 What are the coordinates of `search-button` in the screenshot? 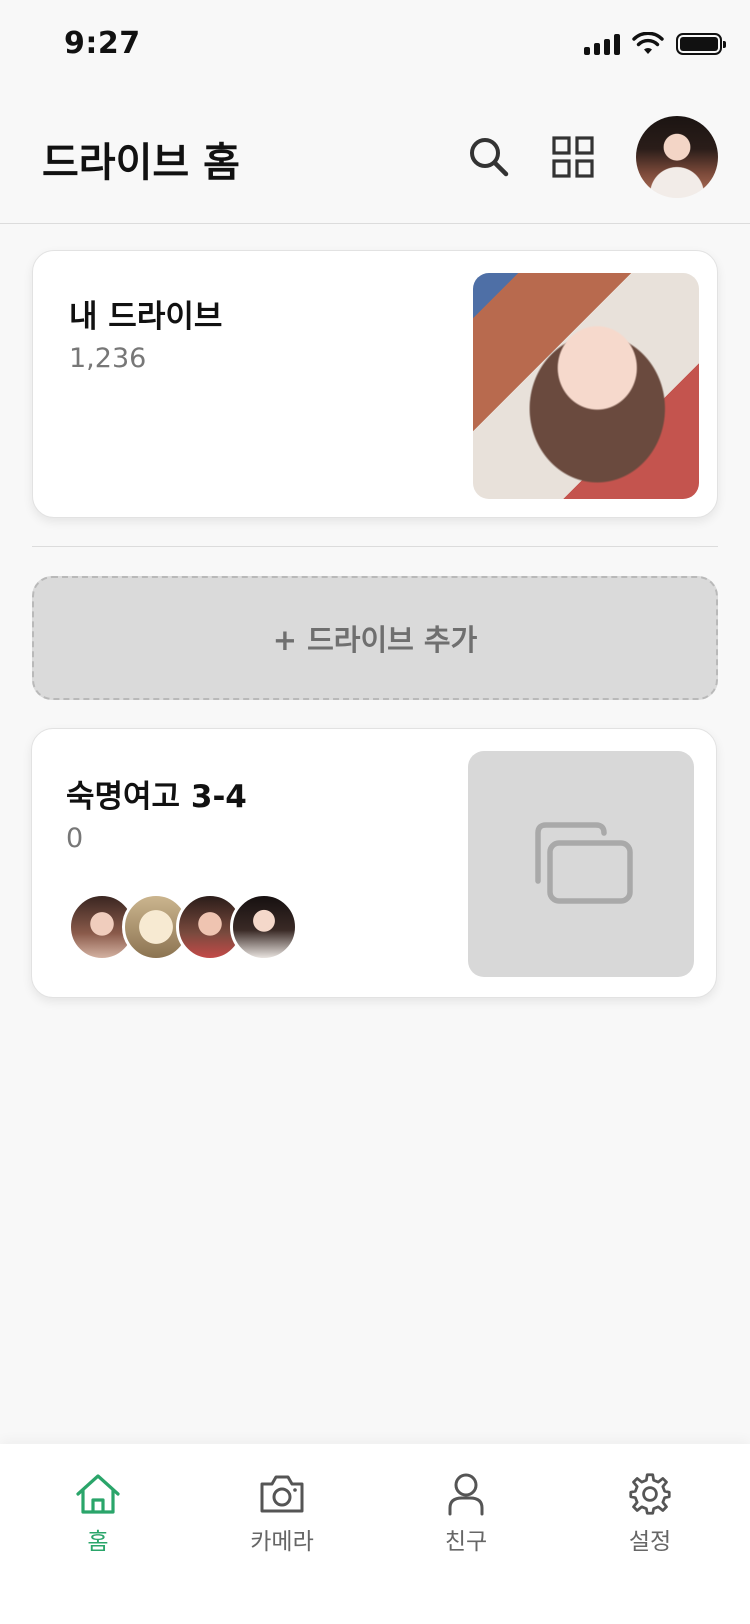 It's located at (489, 157).